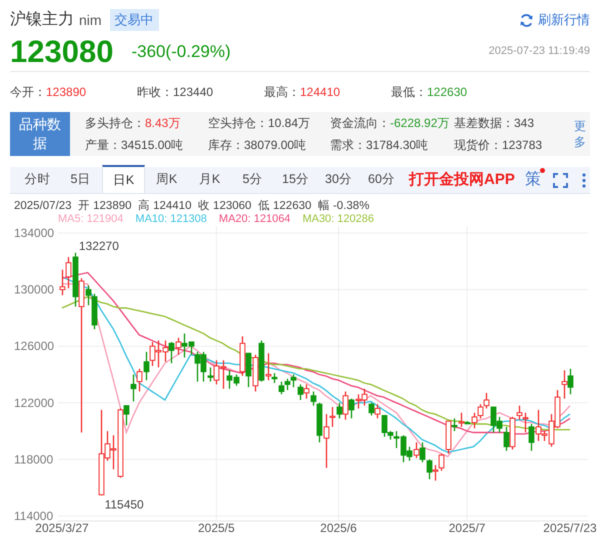  Describe the element at coordinates (162, 123) in the screenshot. I see `stat-value: 8.43万` at that location.